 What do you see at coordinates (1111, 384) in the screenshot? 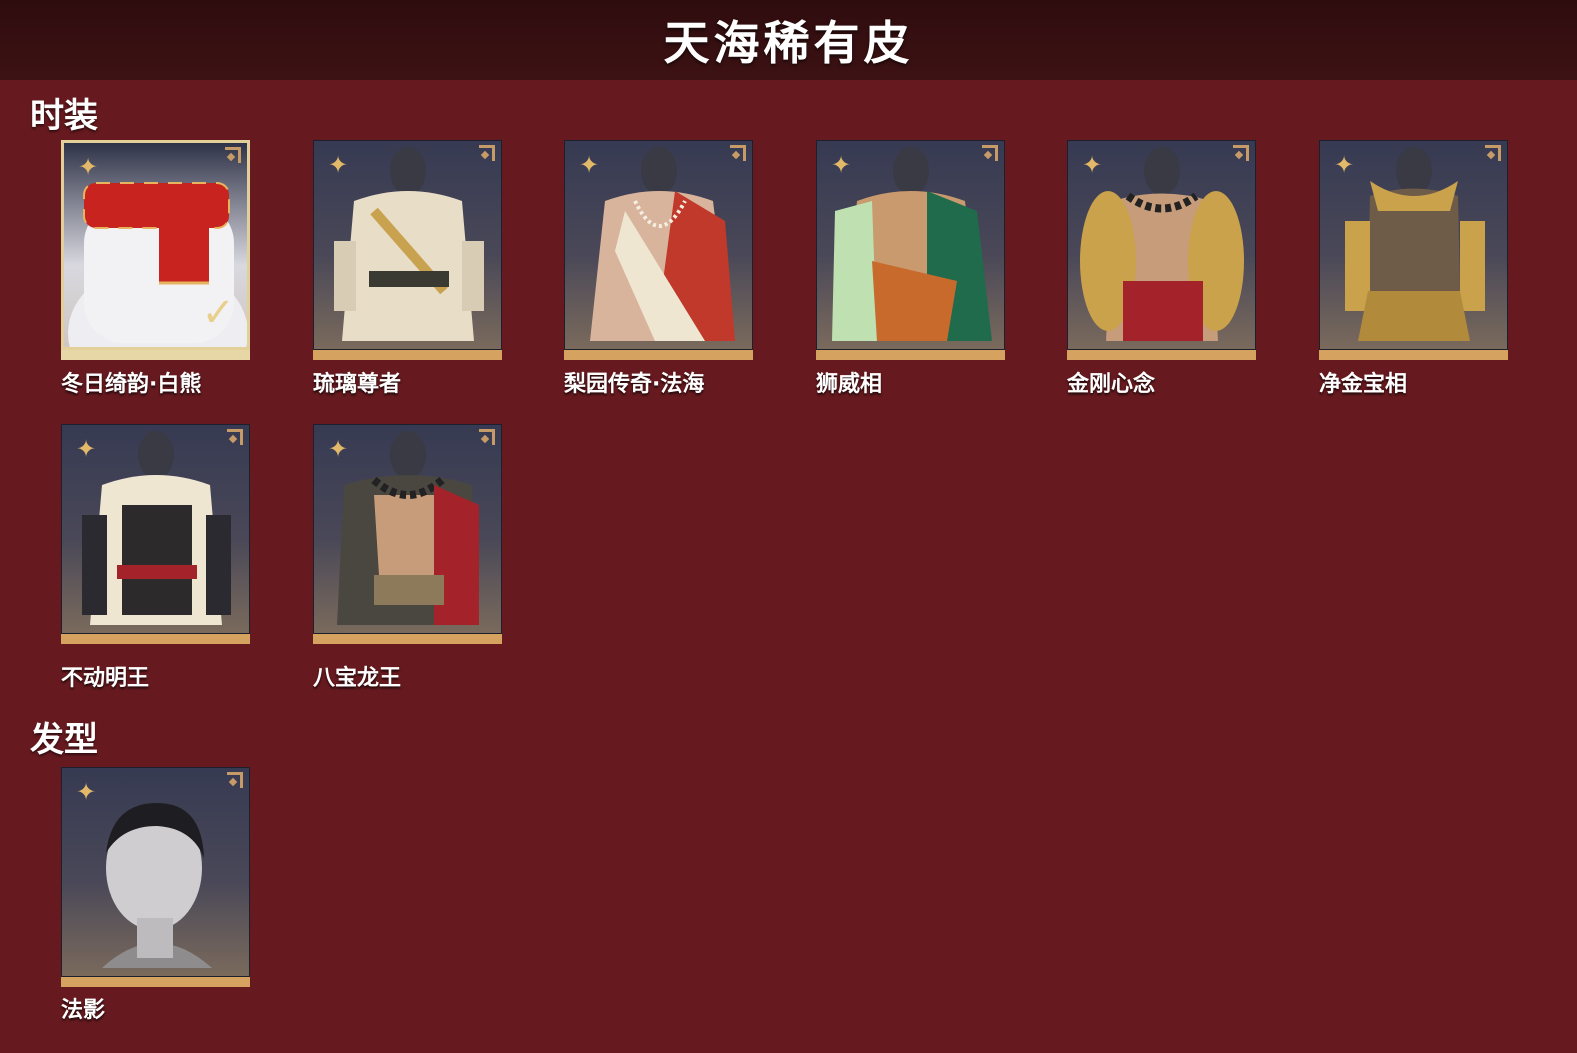
I see `skin-label: 金刚心念` at bounding box center [1111, 384].